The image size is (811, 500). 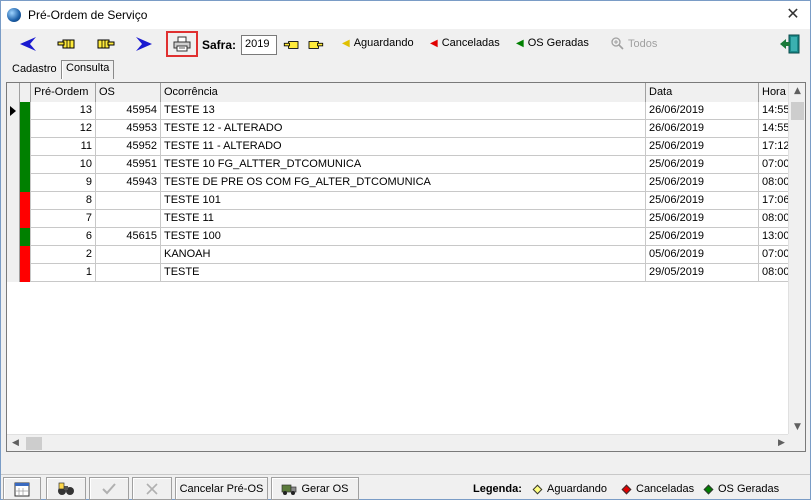 What do you see at coordinates (144, 44) in the screenshot?
I see `last-record-button` at bounding box center [144, 44].